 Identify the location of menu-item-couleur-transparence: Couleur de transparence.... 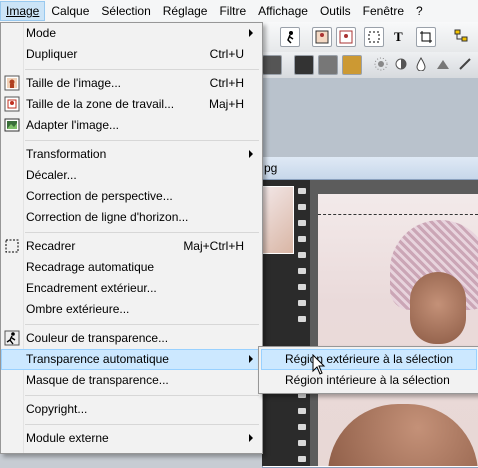
(131, 338).